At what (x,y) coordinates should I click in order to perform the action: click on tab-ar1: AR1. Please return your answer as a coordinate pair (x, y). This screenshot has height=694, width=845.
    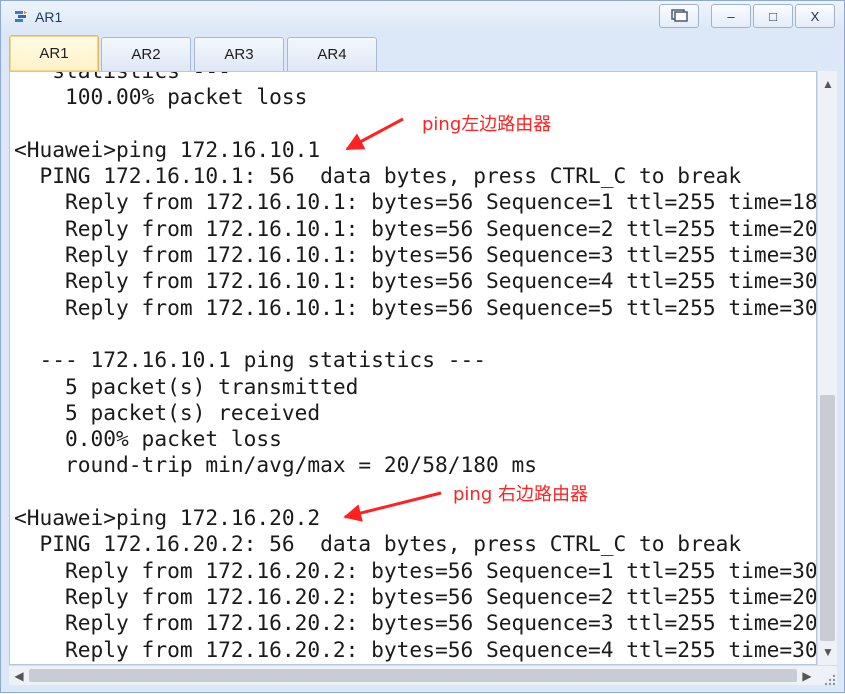
    Looking at the image, I should click on (54, 53).